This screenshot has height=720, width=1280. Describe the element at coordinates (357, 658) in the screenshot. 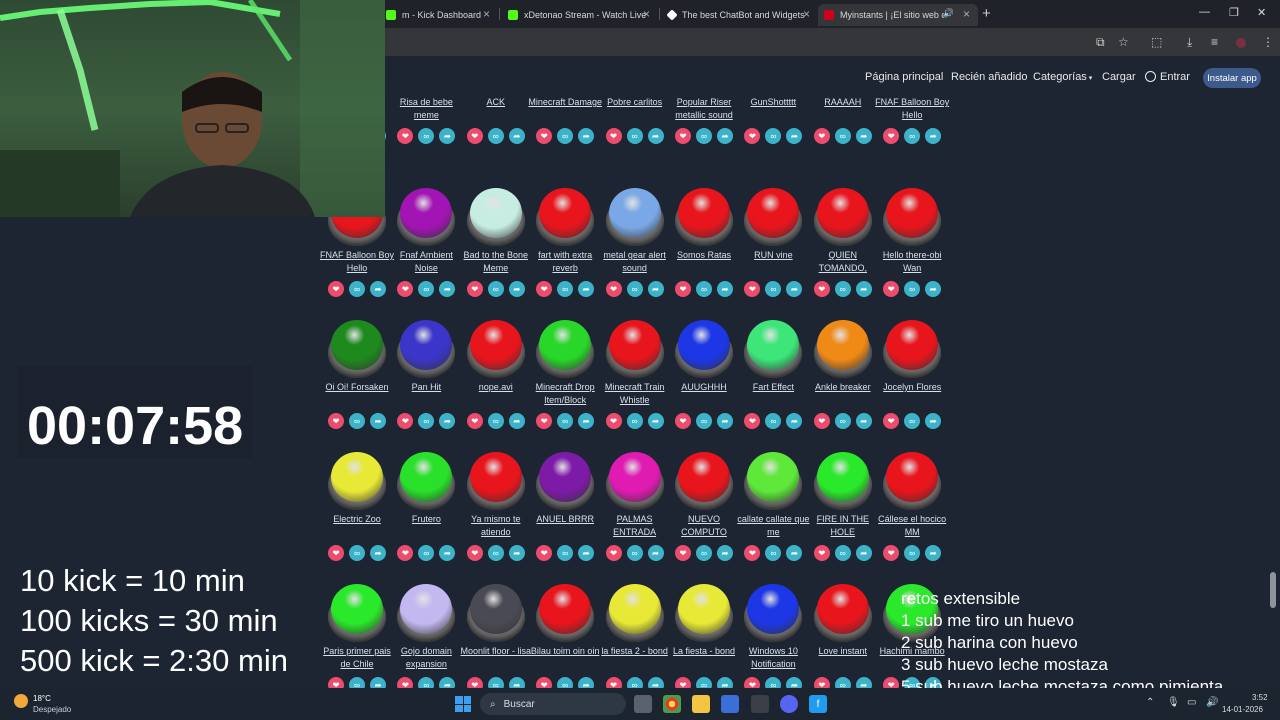

I see `instant-label: Paris primer pais de Chile` at that location.